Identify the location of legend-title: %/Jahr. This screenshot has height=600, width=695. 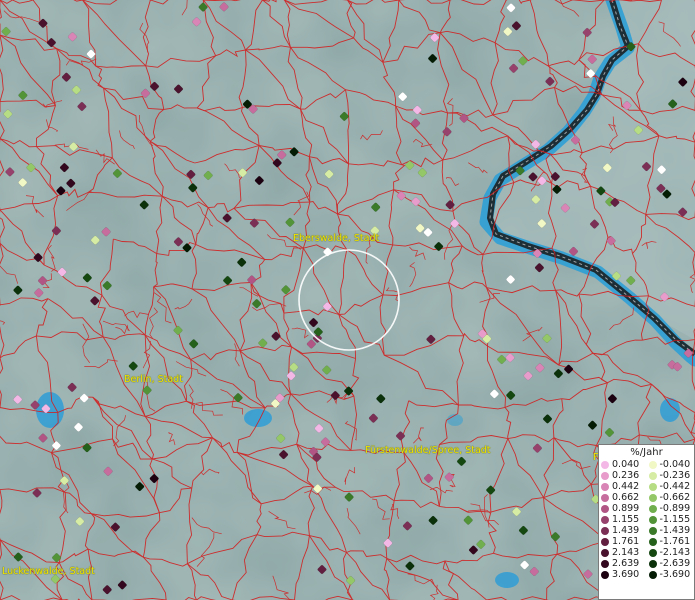
(646, 452).